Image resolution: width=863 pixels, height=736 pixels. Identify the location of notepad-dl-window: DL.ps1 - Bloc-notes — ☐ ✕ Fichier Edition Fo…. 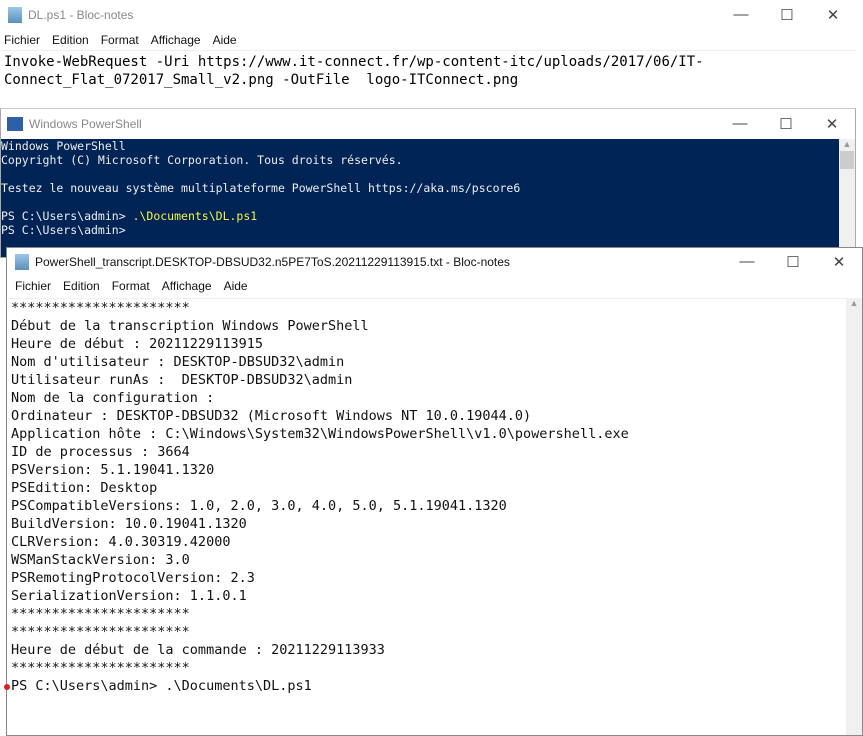
(428, 54).